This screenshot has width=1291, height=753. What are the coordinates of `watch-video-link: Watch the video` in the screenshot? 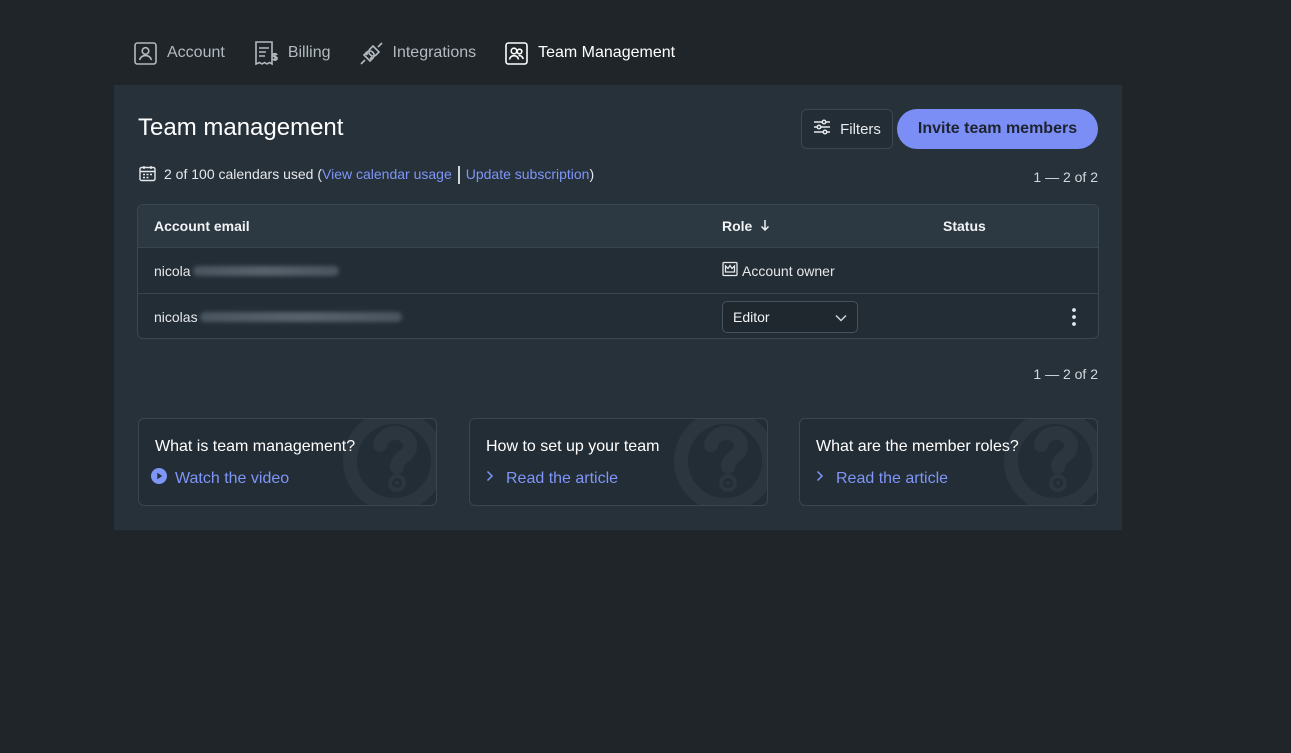 It's located at (220, 478).